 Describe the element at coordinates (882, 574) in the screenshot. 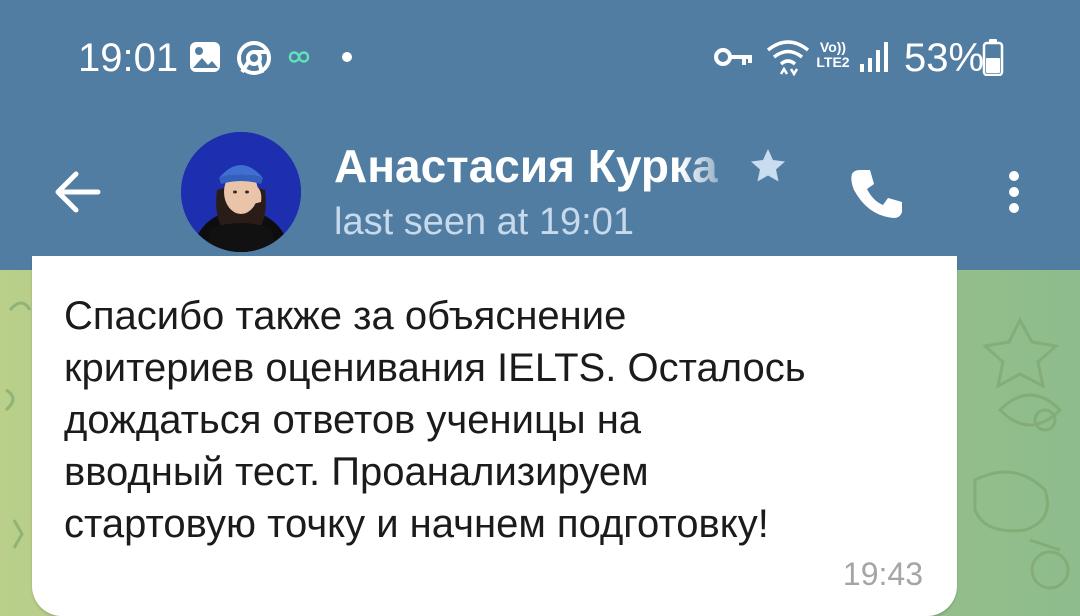

I see `message-time: 19:43` at that location.